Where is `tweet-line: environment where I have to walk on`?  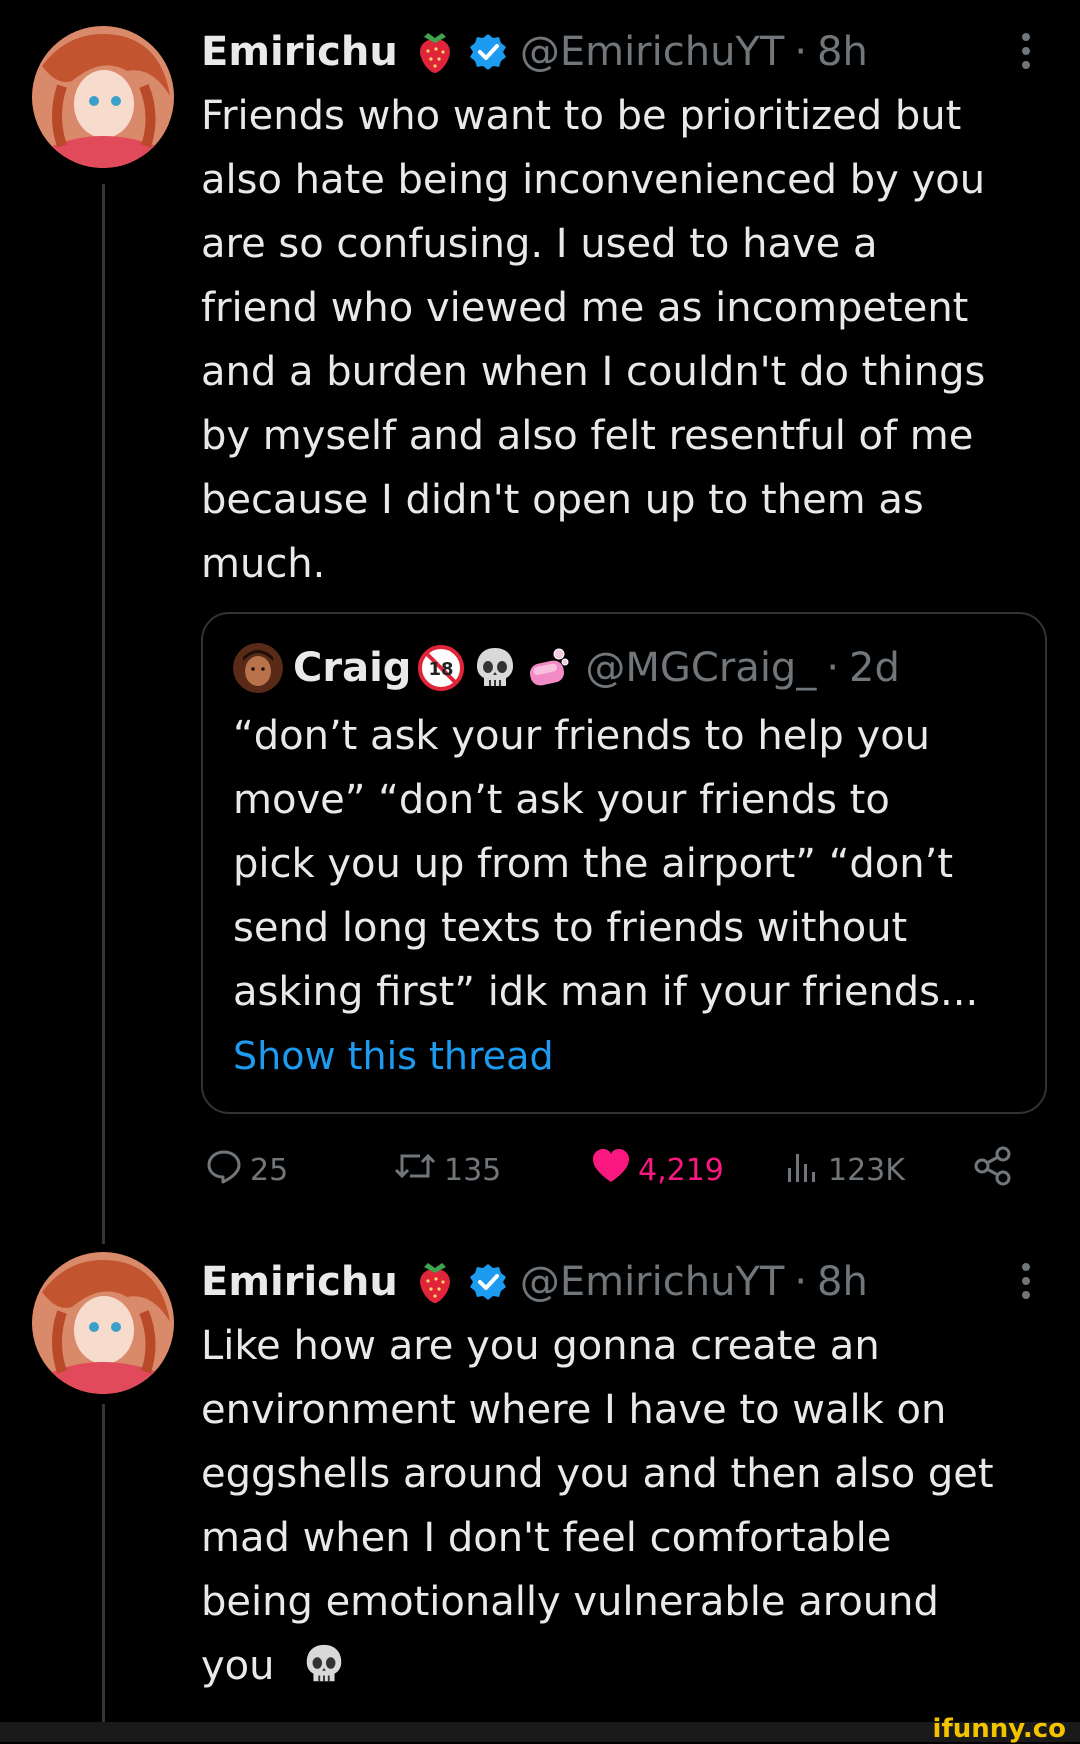
tweet-line: environment where I have to walk on is located at coordinates (574, 1410).